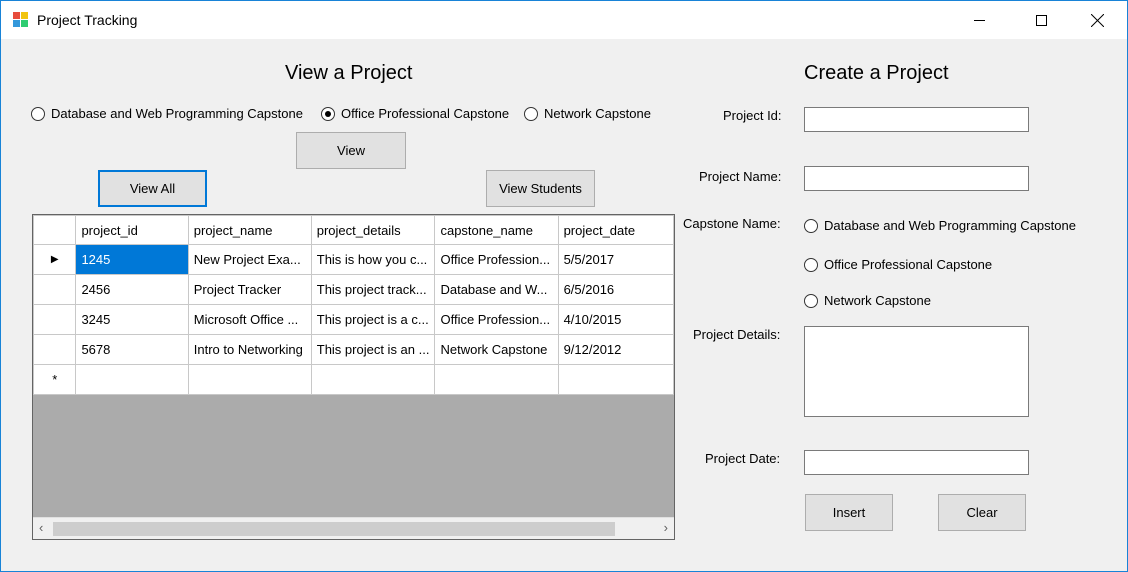 The width and height of the screenshot is (1128, 572). I want to click on table-cell: Project Tracker, so click(249, 289).